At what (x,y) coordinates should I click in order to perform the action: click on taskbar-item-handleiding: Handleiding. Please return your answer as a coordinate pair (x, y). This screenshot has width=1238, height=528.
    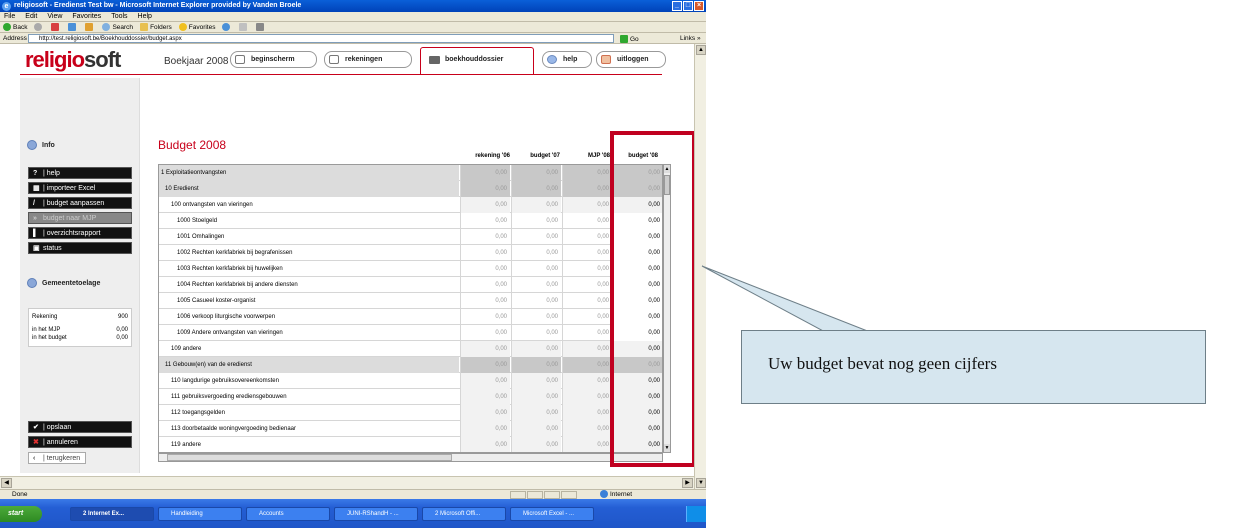
    Looking at the image, I should click on (200, 514).